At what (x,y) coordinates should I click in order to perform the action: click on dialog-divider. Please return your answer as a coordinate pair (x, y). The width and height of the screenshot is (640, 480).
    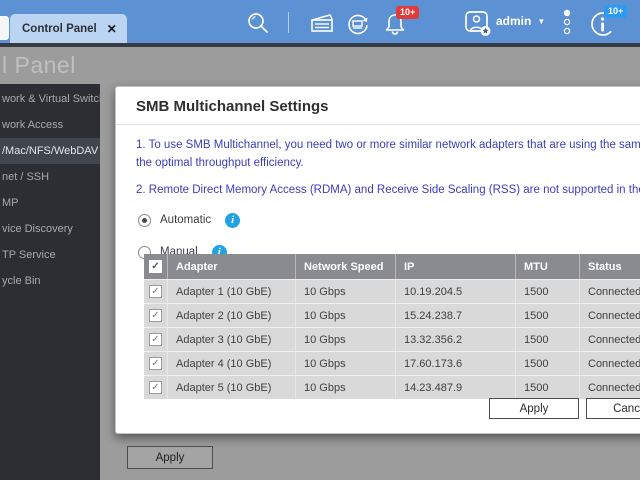
    Looking at the image, I should click on (378, 124).